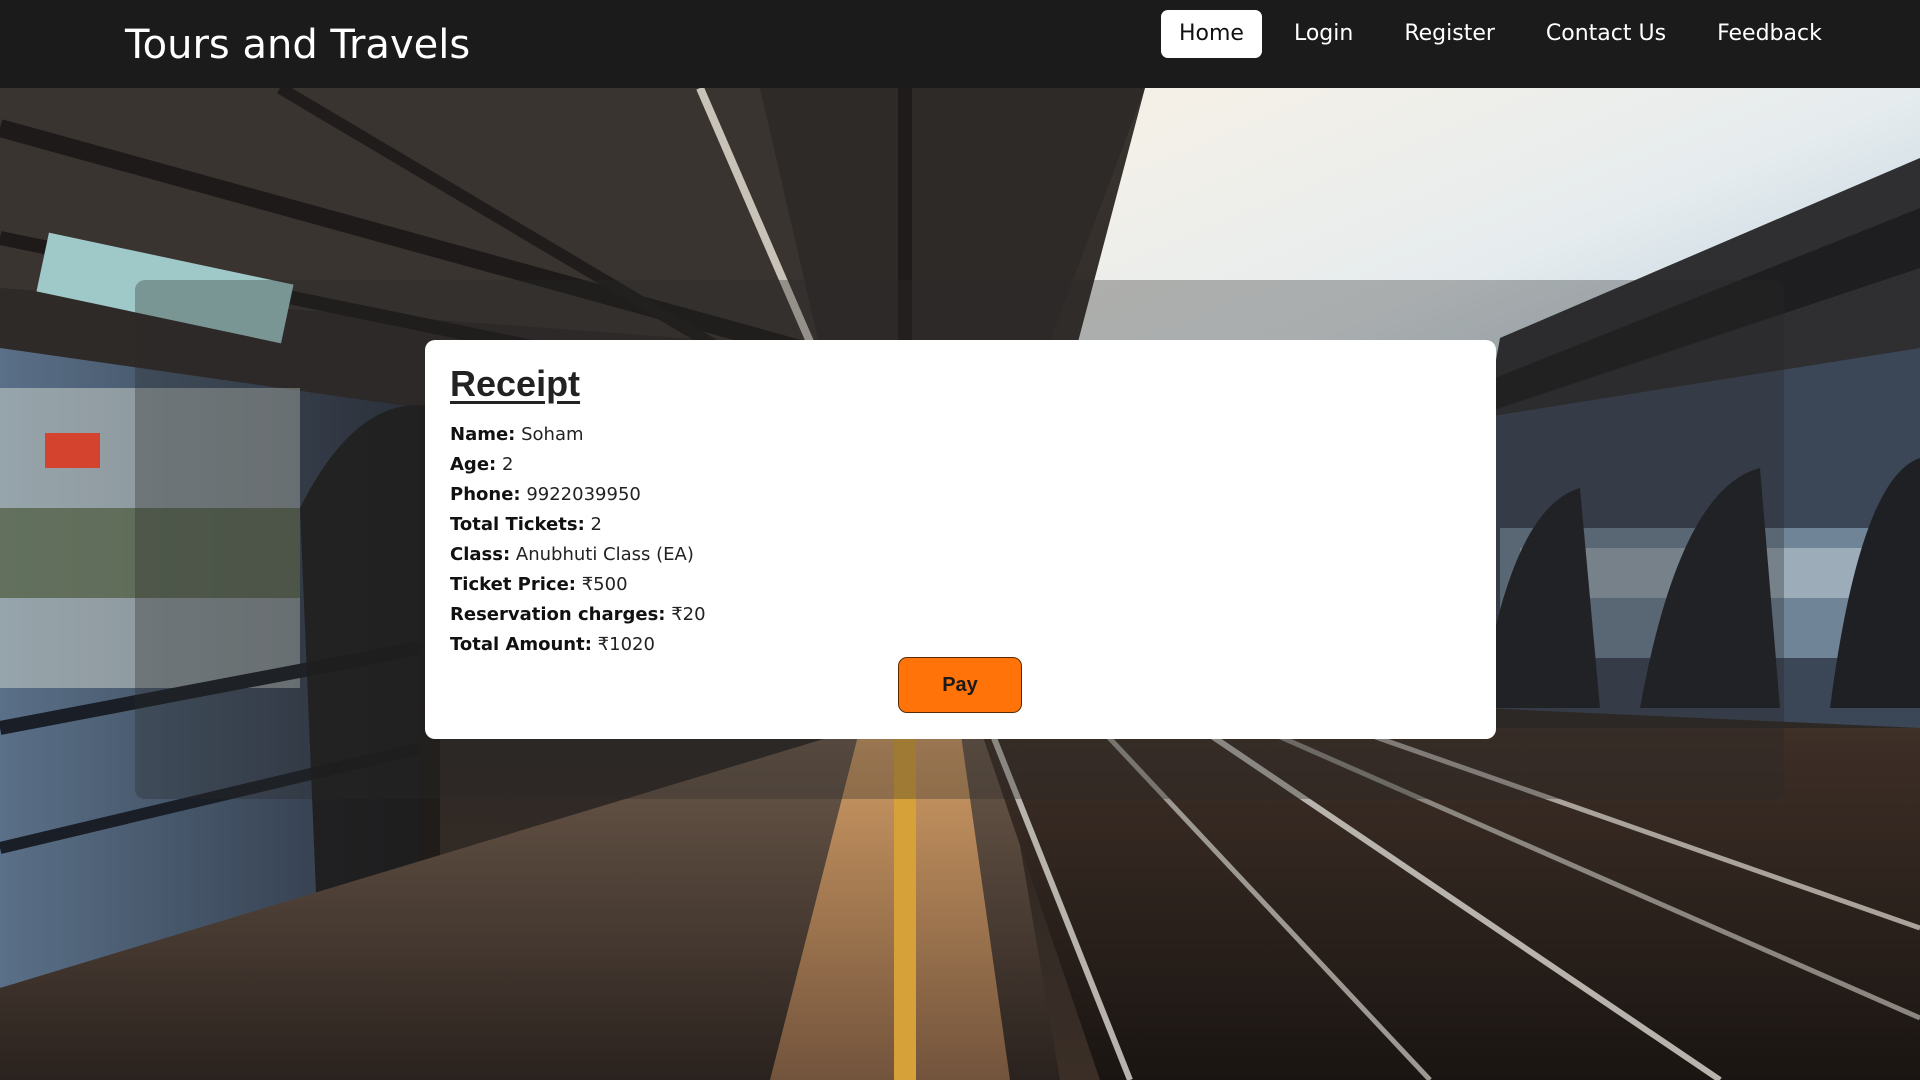 The image size is (1920, 1080). What do you see at coordinates (483, 434) in the screenshot?
I see `row-label: Name:` at bounding box center [483, 434].